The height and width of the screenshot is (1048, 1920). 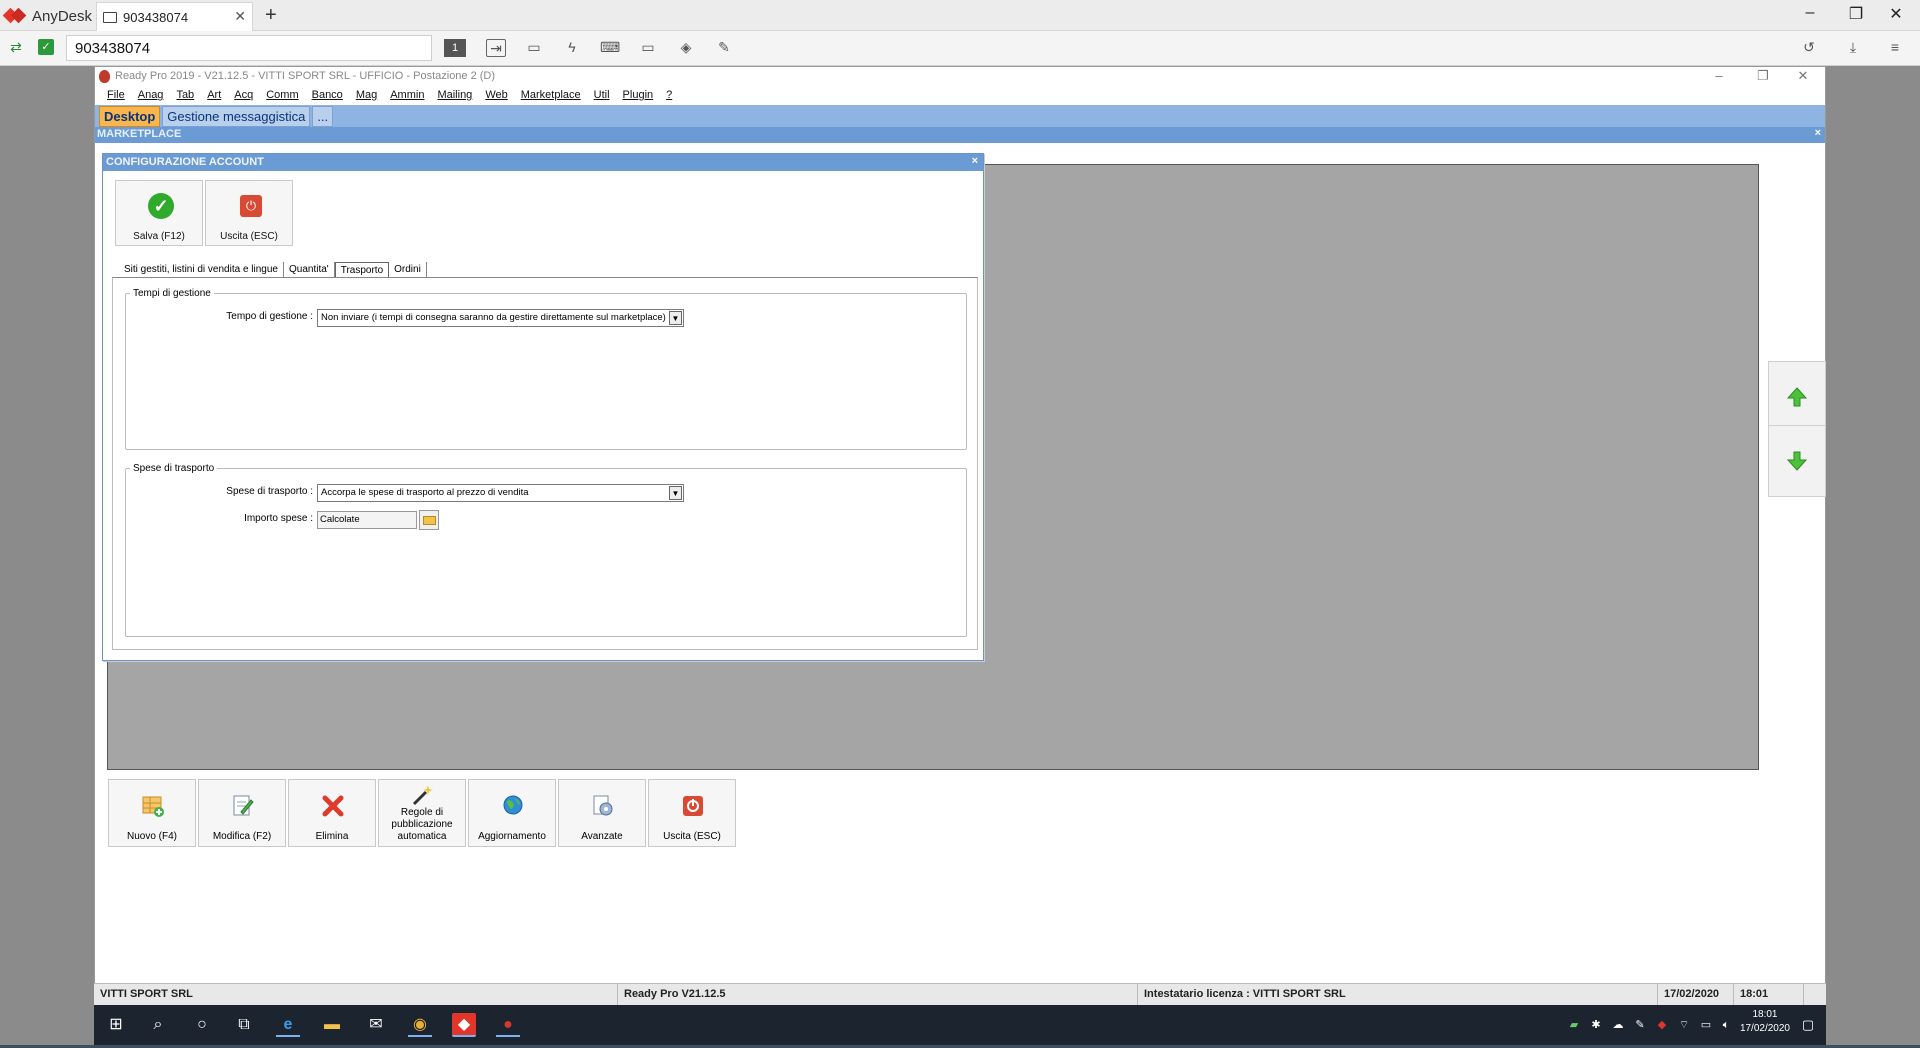 I want to click on exit-button: ⏻ Uscita (ESC), so click(x=249, y=213).